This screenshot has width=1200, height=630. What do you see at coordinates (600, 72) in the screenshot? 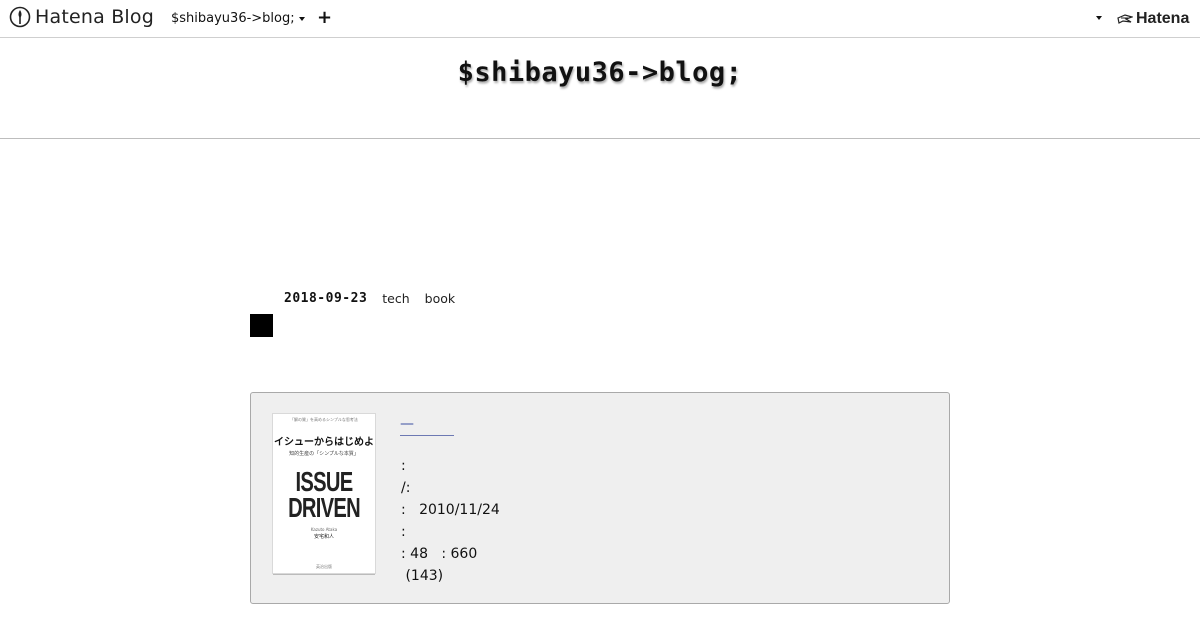
I see `blog-title: $shibayu36->blog;` at bounding box center [600, 72].